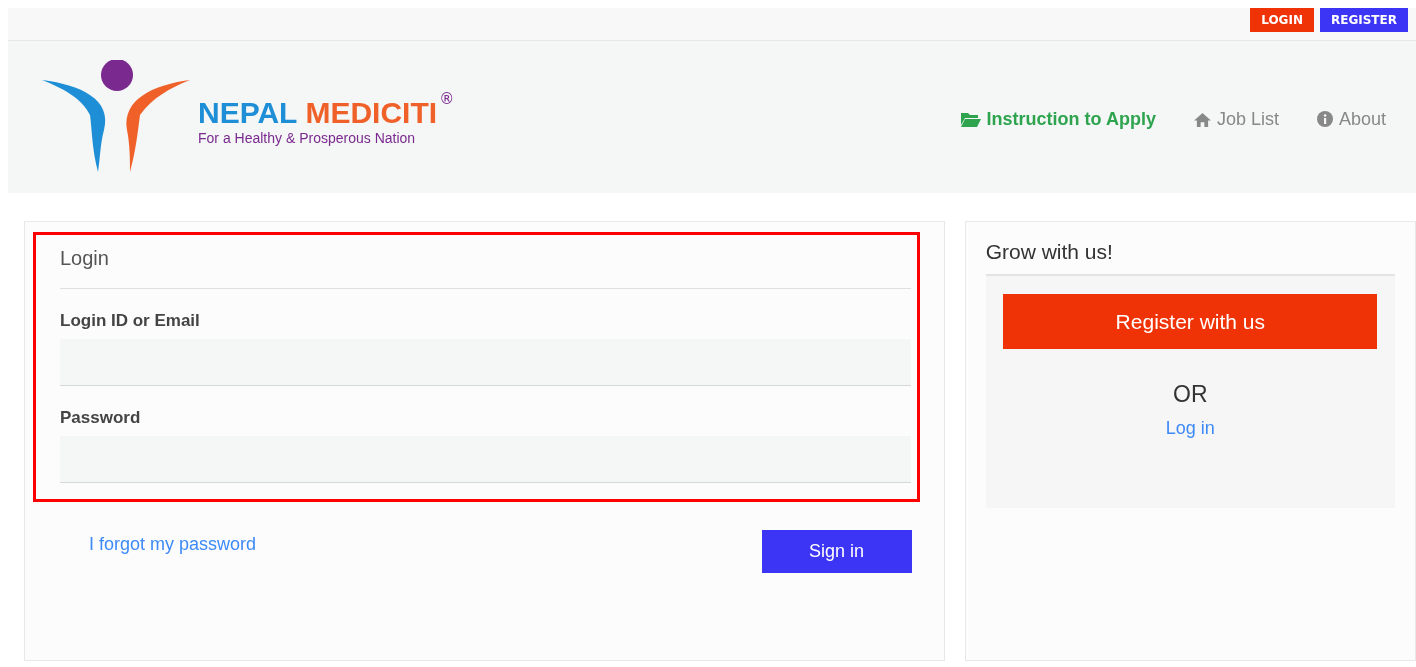 The height and width of the screenshot is (667, 1416). I want to click on log-in-link: Log in, so click(1190, 428).